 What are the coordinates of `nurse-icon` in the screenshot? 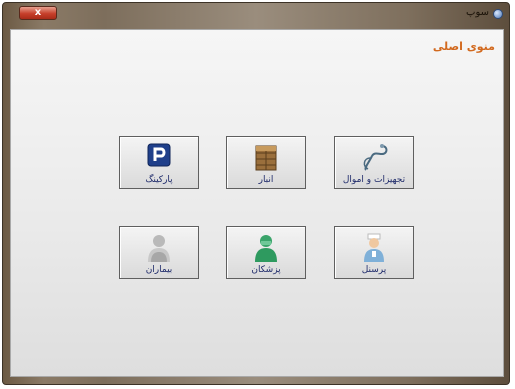 It's located at (374, 247).